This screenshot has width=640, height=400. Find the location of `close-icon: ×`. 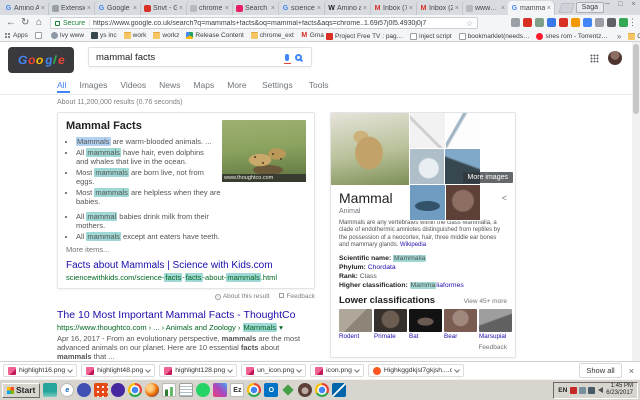

close-icon: × is located at coordinates (633, 4).